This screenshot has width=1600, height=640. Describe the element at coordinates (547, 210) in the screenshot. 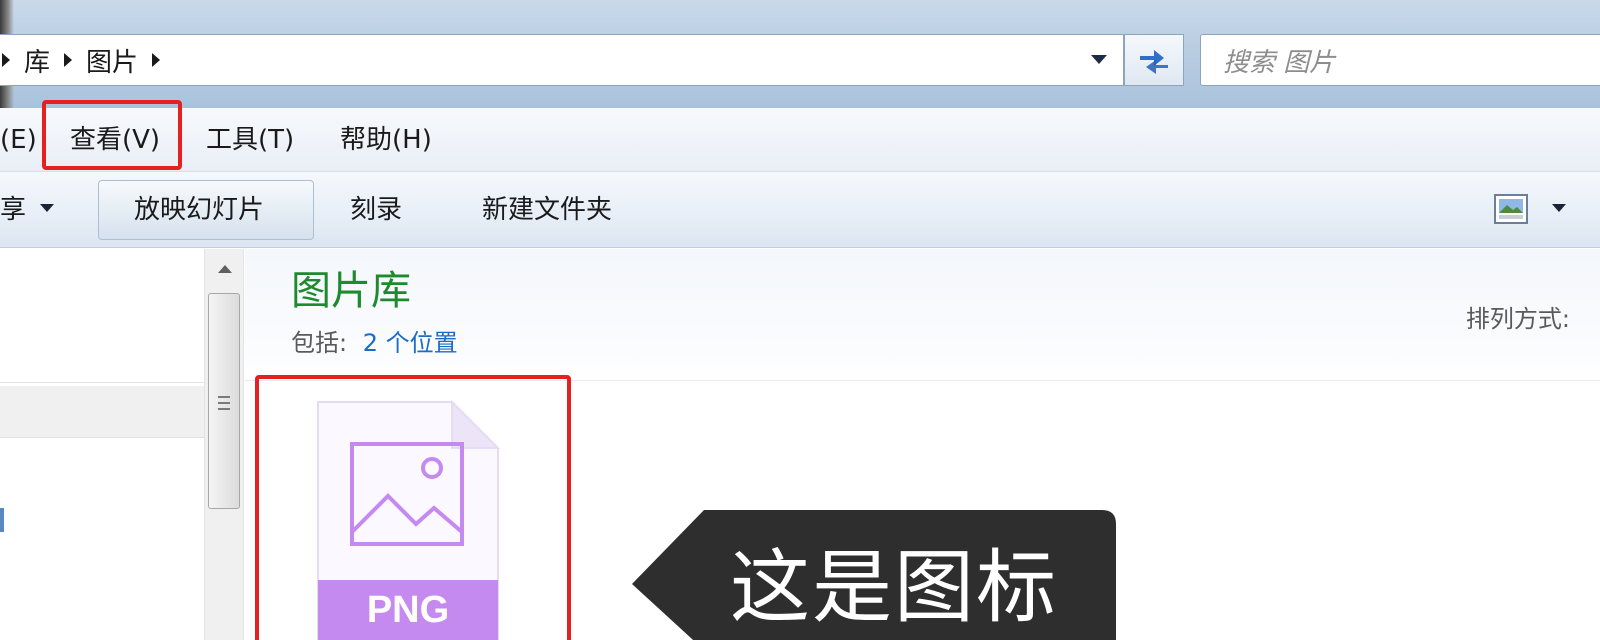

I see `new-folder-button: 新建文件夹` at that location.